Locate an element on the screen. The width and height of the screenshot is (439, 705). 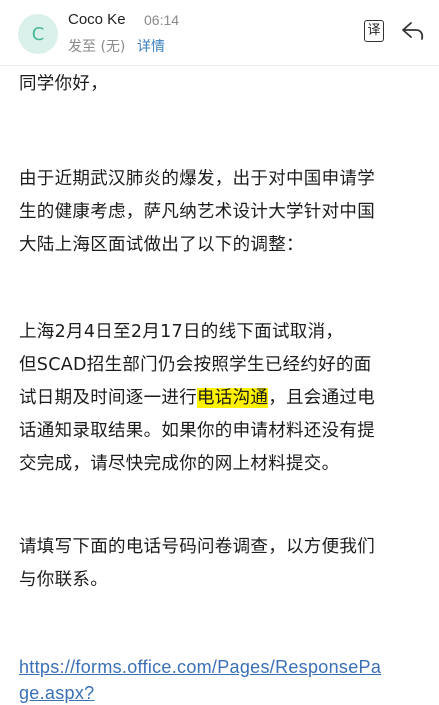
recipient-line: 发至 (无) is located at coordinates (97, 47).